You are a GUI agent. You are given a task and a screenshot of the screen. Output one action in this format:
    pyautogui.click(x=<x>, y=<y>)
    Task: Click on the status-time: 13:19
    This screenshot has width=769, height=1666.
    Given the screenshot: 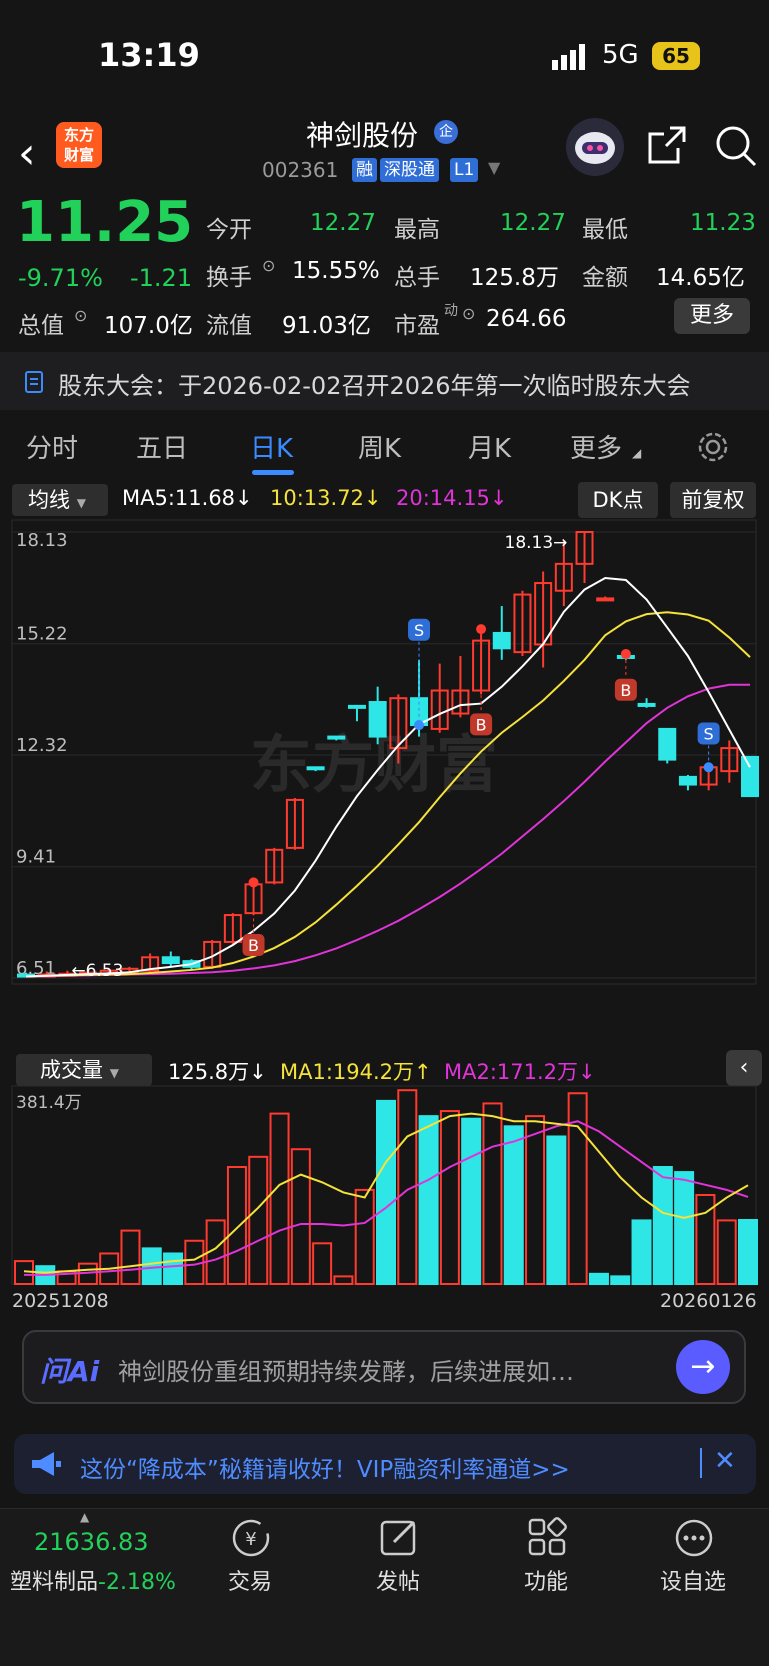 What is the action you would take?
    pyautogui.click(x=149, y=55)
    